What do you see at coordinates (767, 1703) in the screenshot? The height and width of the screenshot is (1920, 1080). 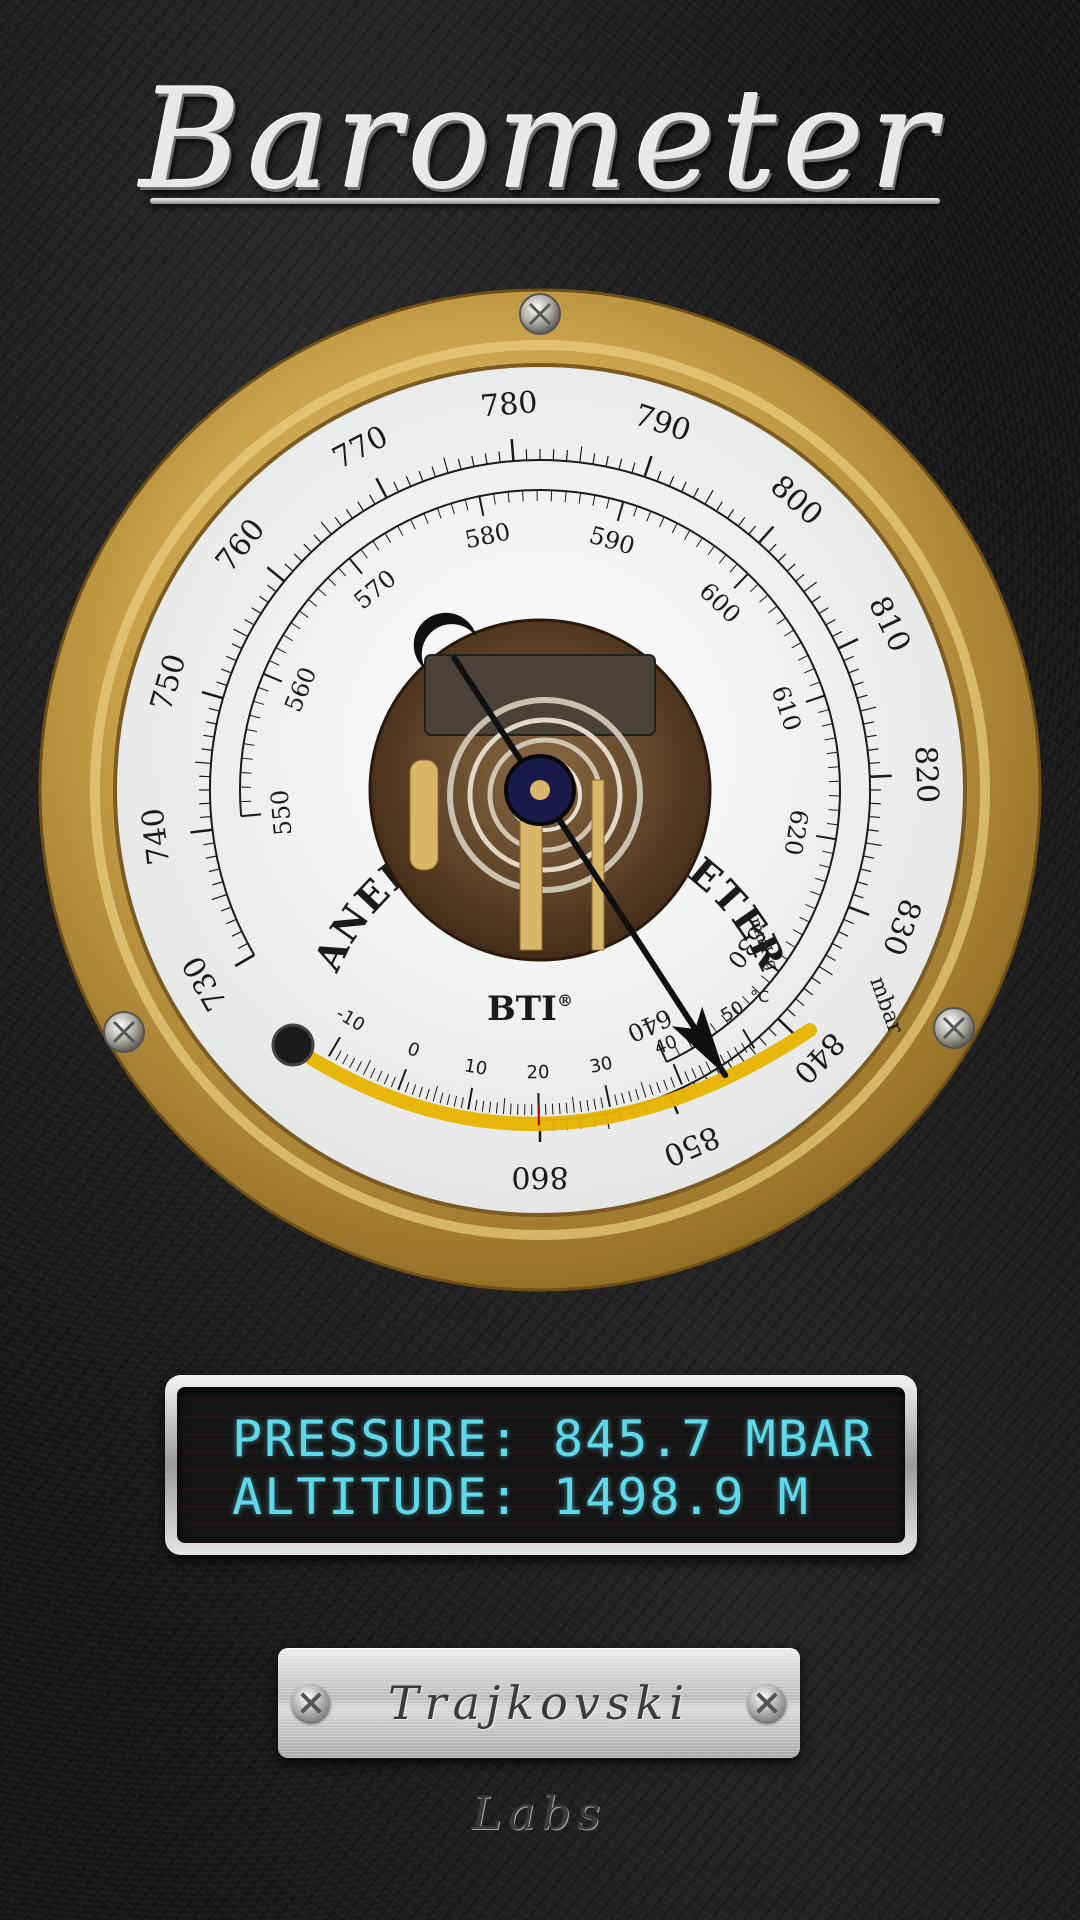 I see `plate-screw-right` at bounding box center [767, 1703].